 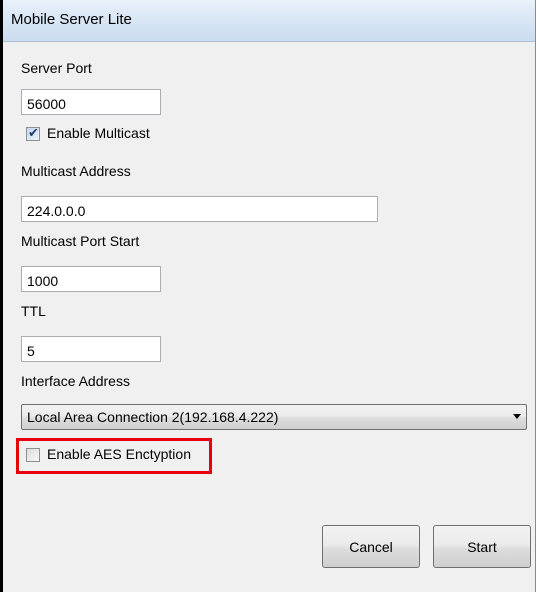 I want to click on ttl-input, so click(x=91, y=349).